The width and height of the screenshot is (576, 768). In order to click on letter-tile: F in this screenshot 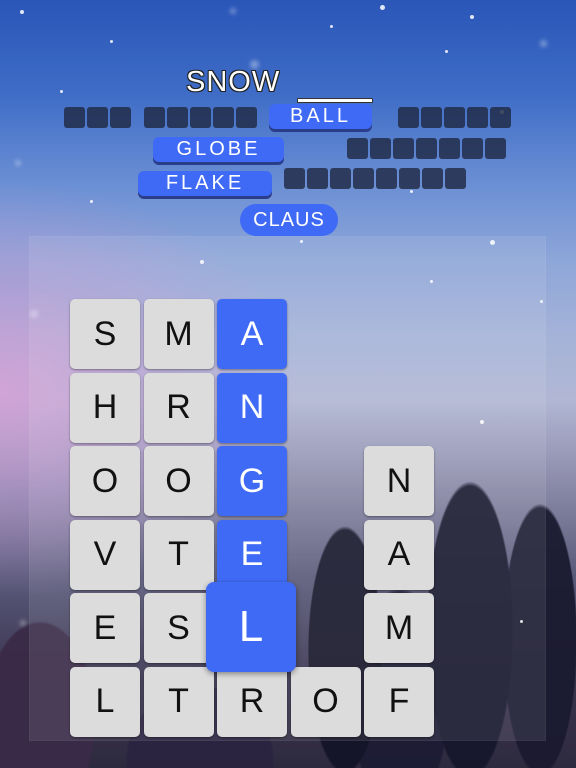, I will do `click(399, 701)`.